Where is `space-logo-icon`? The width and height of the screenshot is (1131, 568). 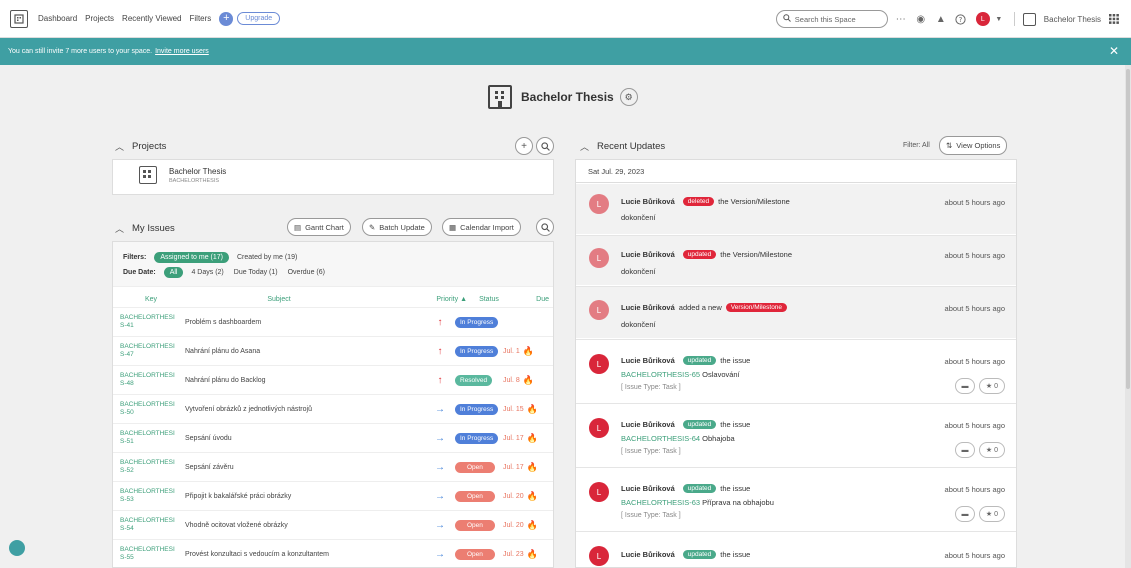
space-logo-icon is located at coordinates (19, 18).